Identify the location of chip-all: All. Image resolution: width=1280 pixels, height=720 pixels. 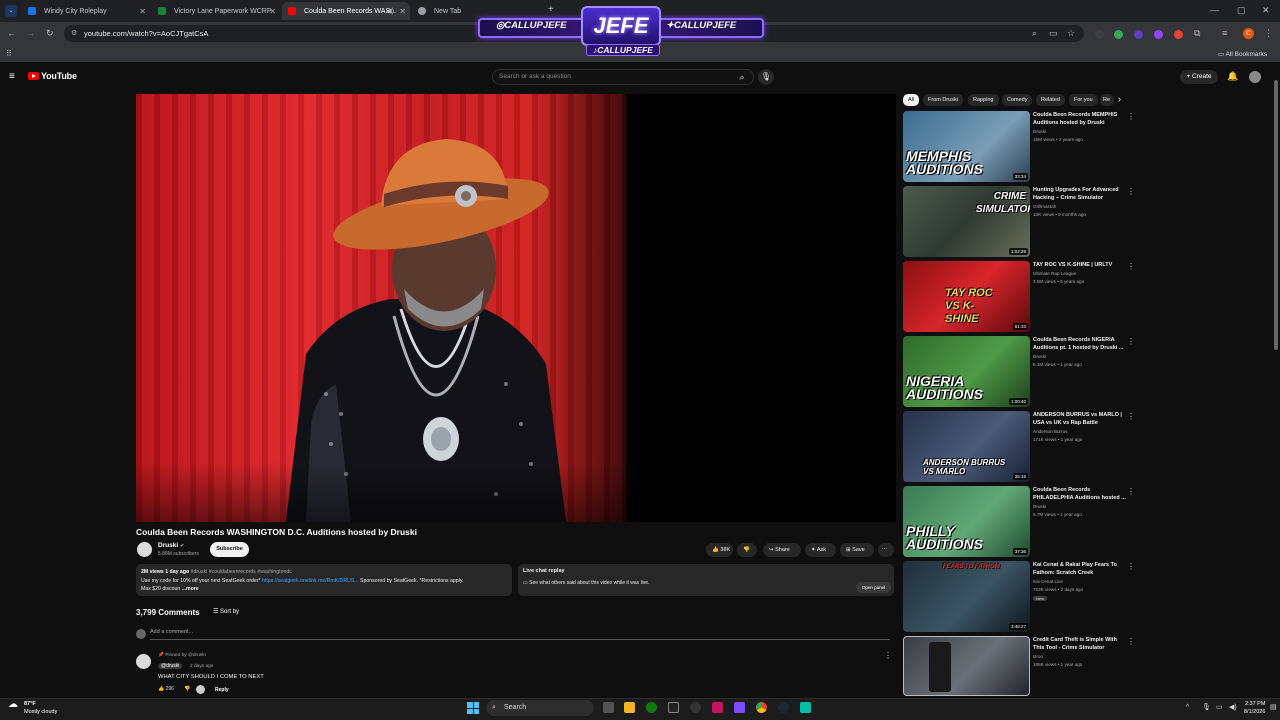
(911, 100).